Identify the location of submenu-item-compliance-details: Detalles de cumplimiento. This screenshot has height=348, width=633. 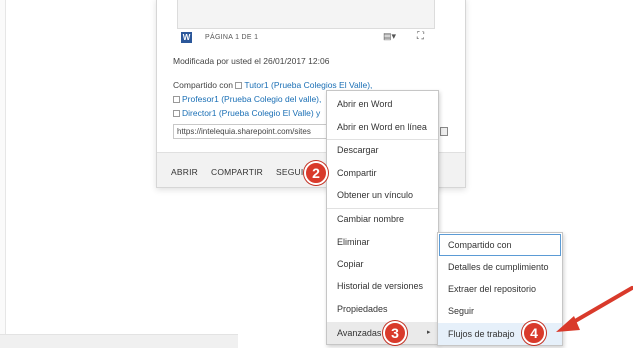
(498, 267).